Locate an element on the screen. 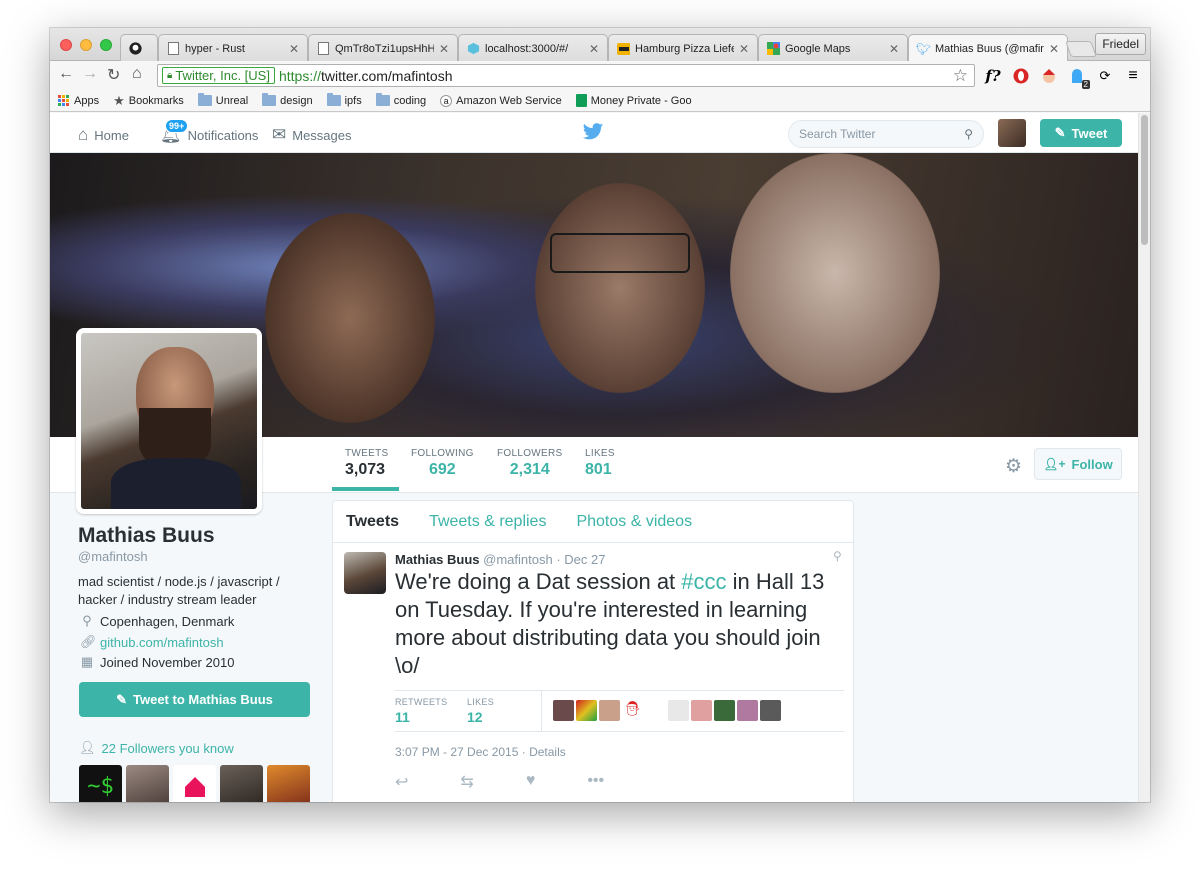 The image size is (1200, 874). twitter-logo-icon is located at coordinates (593, 134).